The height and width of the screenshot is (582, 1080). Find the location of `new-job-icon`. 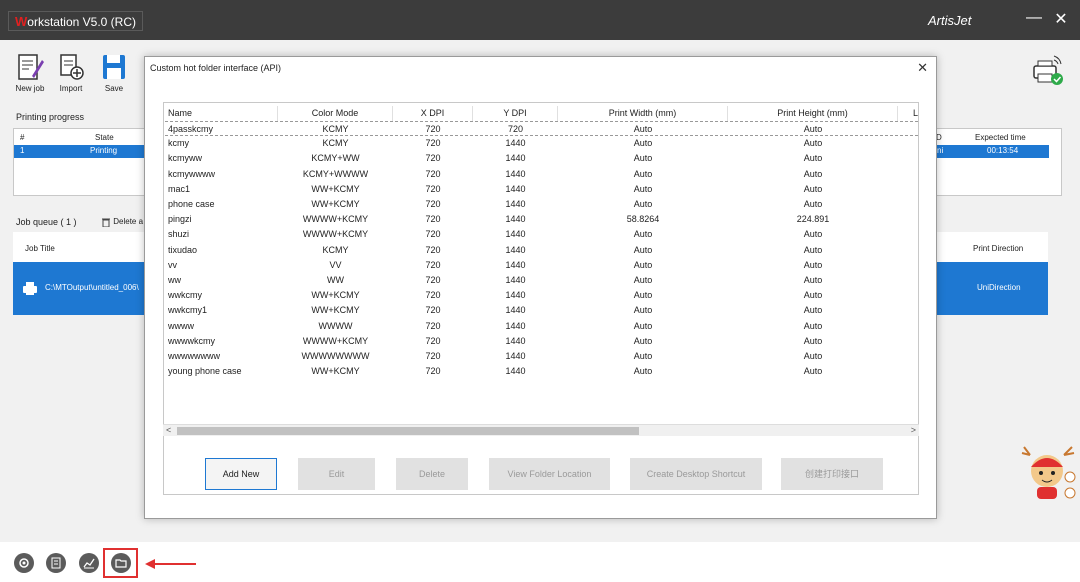

new-job-icon is located at coordinates (31, 67).